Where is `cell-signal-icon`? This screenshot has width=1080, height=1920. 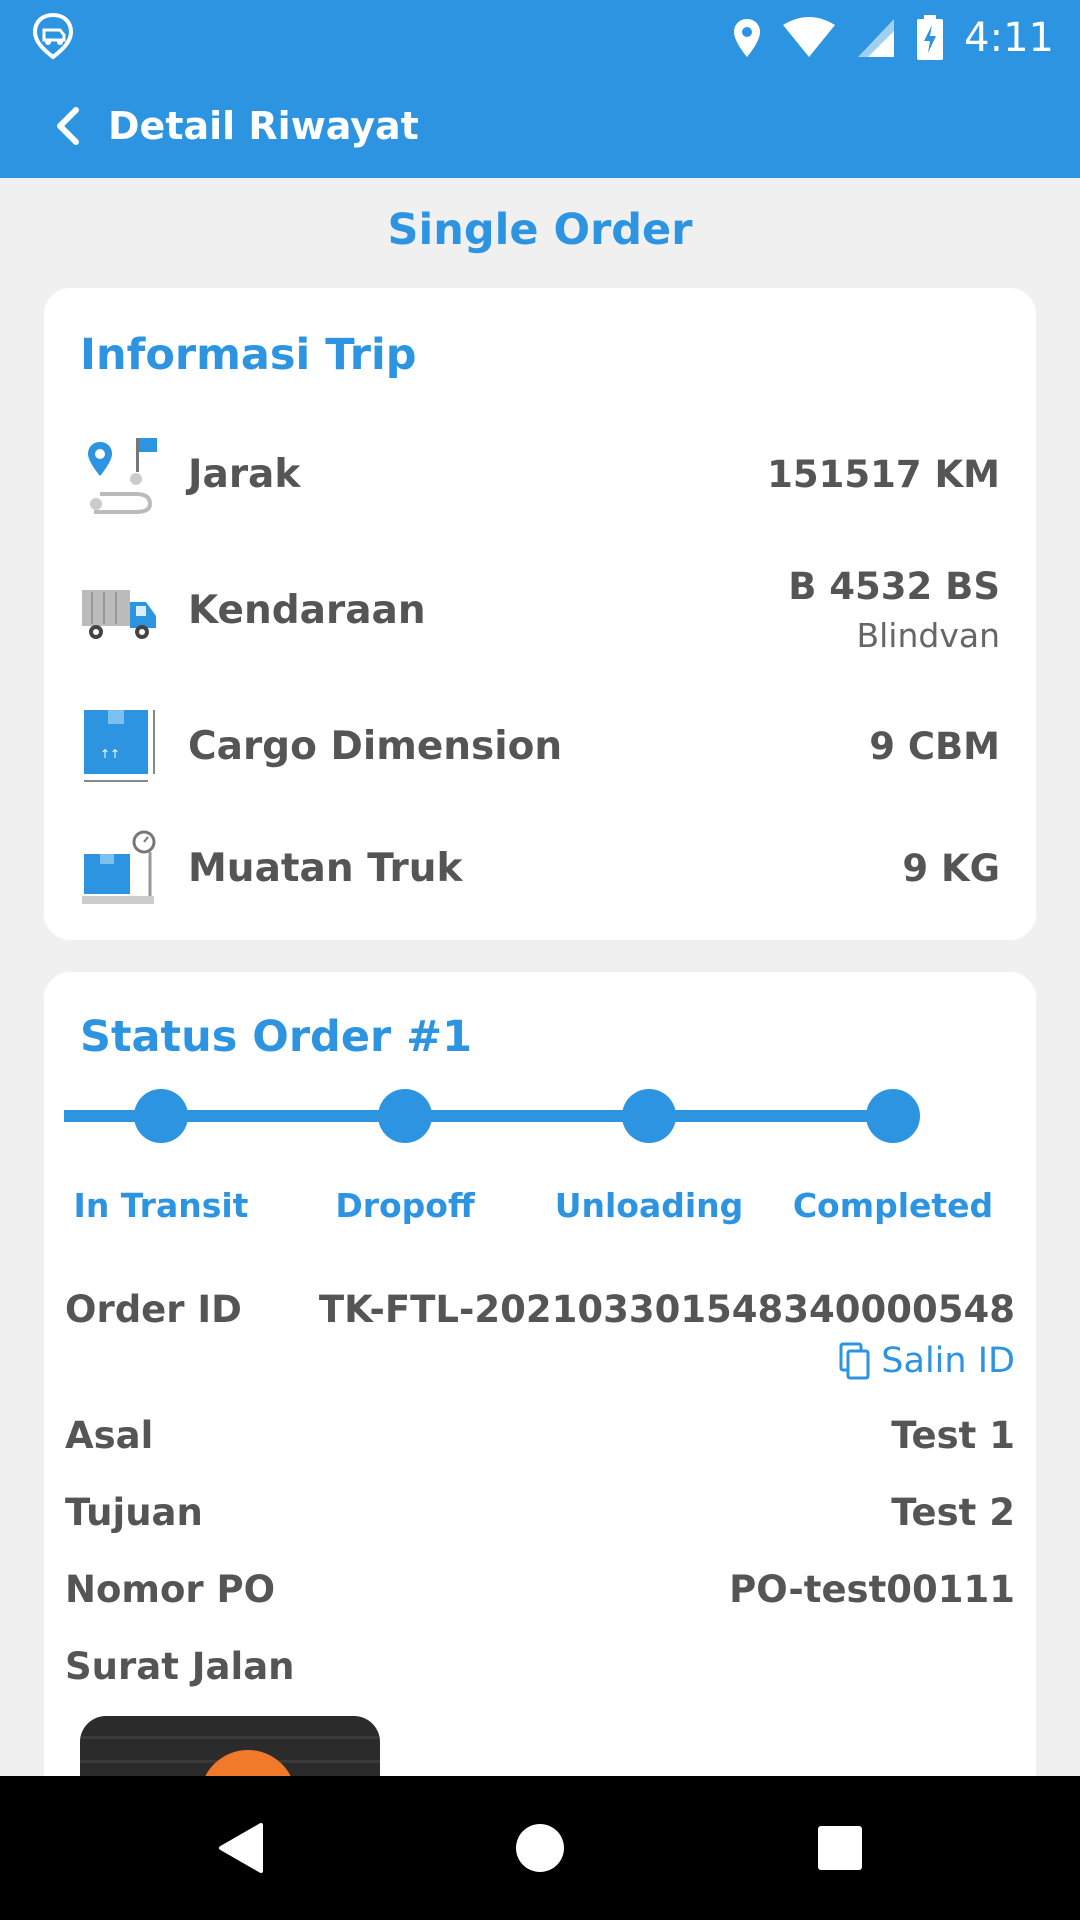
cell-signal-icon is located at coordinates (876, 38).